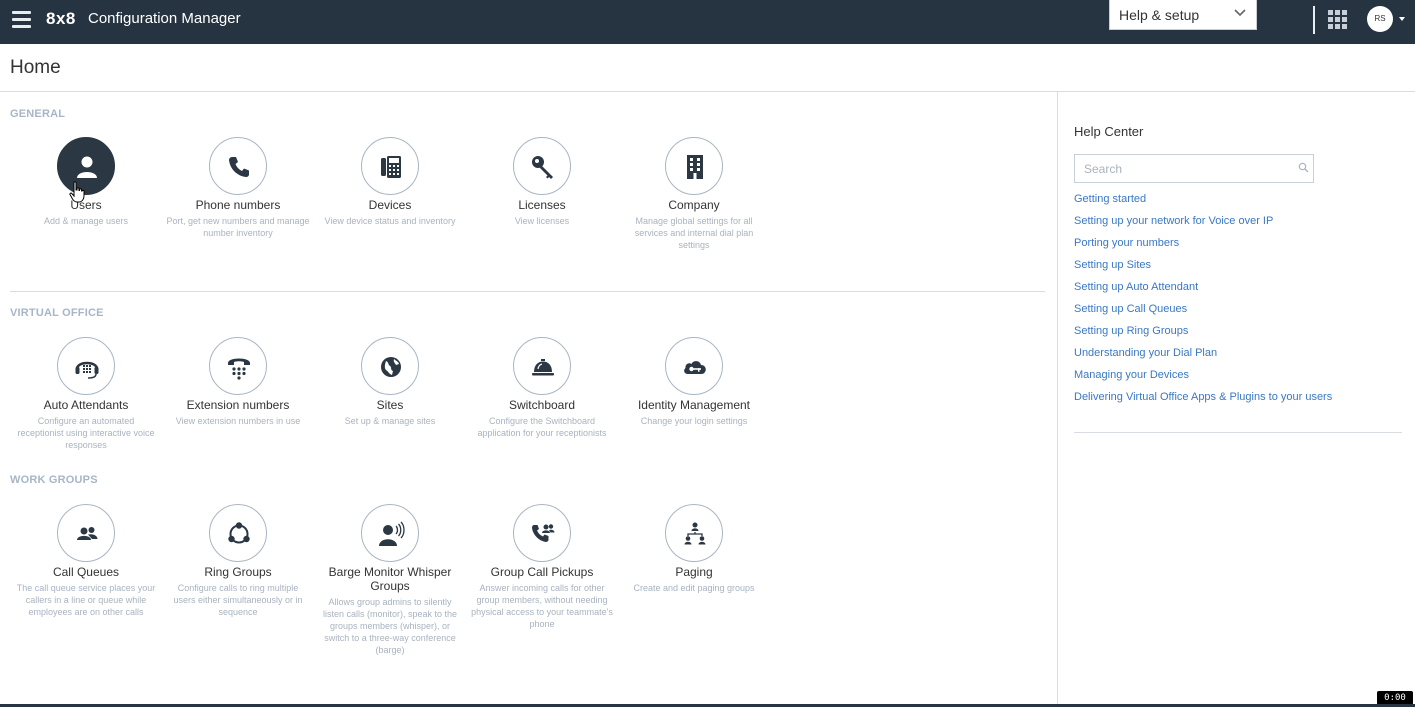 Image resolution: width=1415 pixels, height=707 pixels. What do you see at coordinates (390, 421) in the screenshot?
I see `tile-description: Set up & manage sites` at bounding box center [390, 421].